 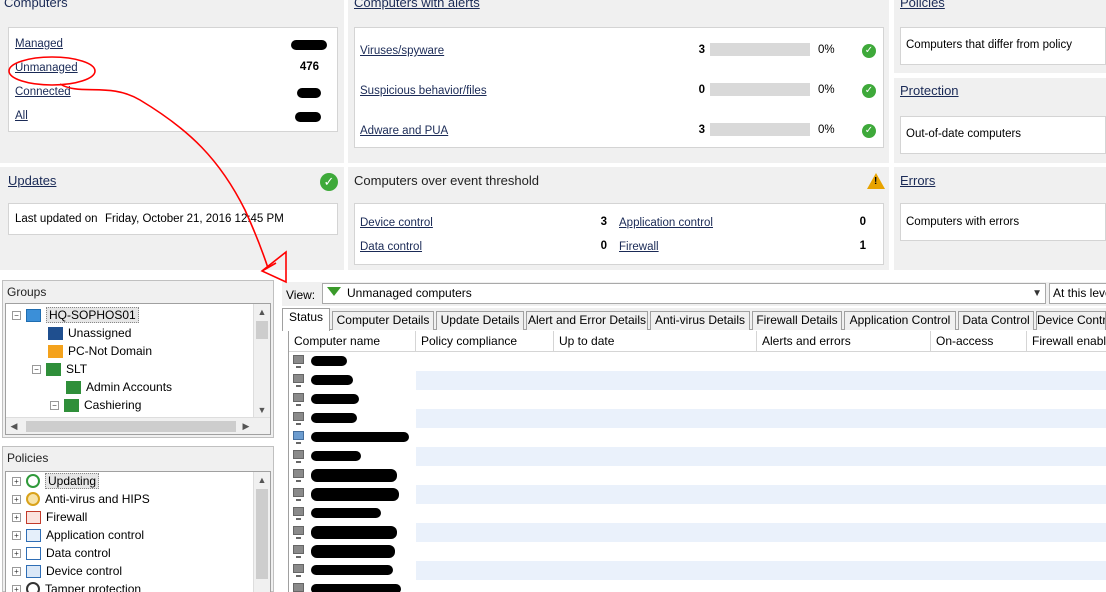 What do you see at coordinates (67, 571) in the screenshot?
I see `policy-device-control: + Device control` at bounding box center [67, 571].